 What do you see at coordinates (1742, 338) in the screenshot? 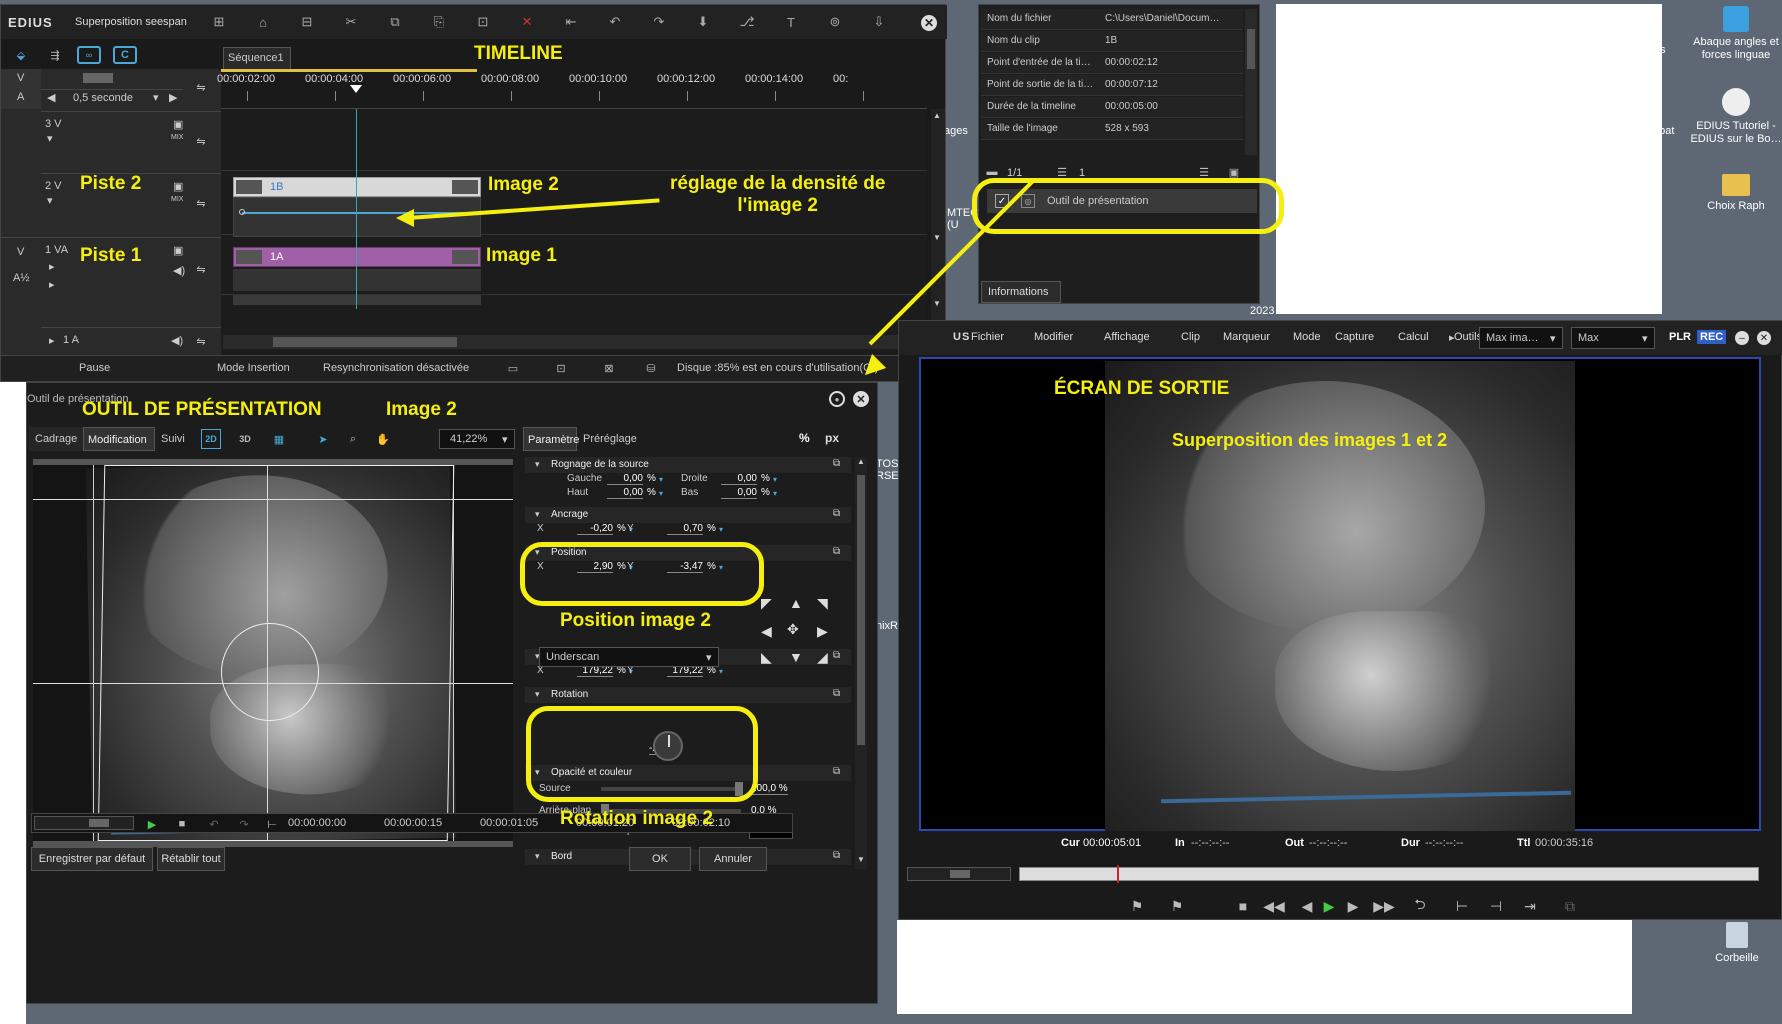
I see `minimize-icon: –` at bounding box center [1742, 338].